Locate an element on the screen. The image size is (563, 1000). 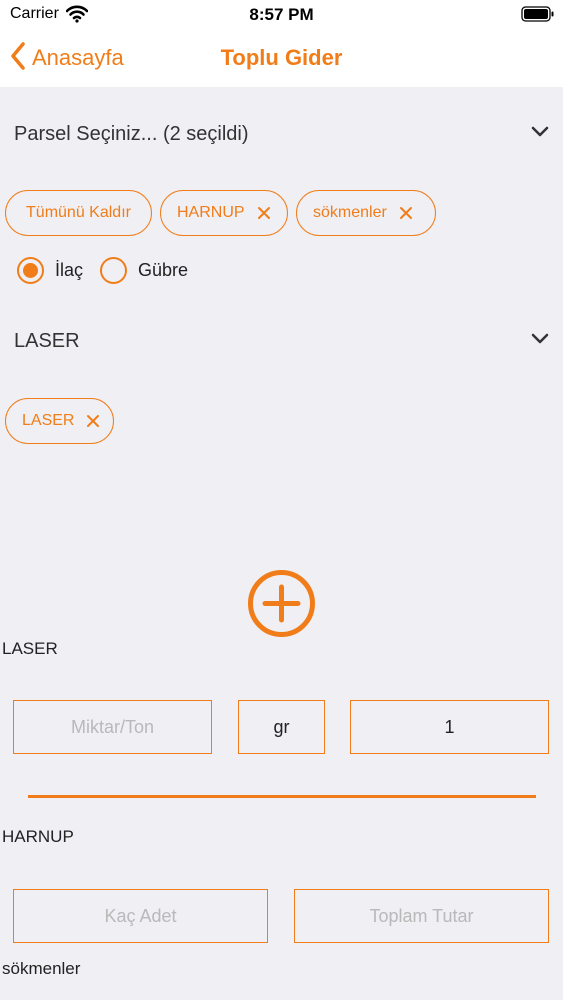
chip-label: Tümünü Kaldır is located at coordinates (78, 212).